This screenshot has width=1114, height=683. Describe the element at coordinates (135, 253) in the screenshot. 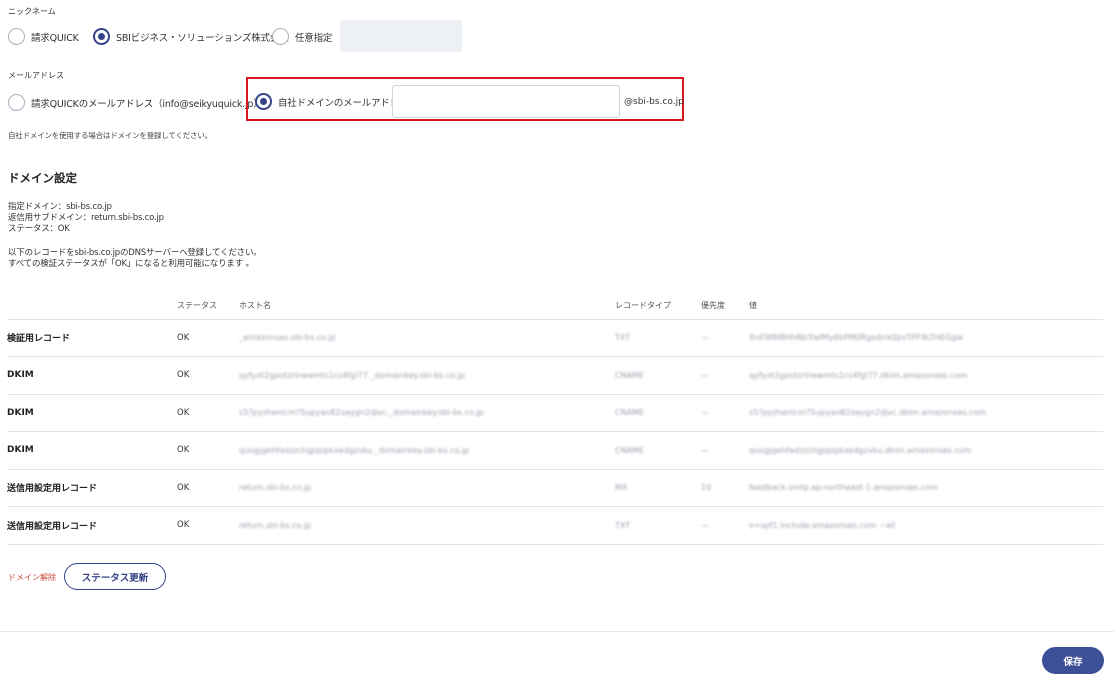

I see `instruction-line: 以下のレコードをsbi-bs.co.jpのDNSサーバーへ登録してください。` at that location.